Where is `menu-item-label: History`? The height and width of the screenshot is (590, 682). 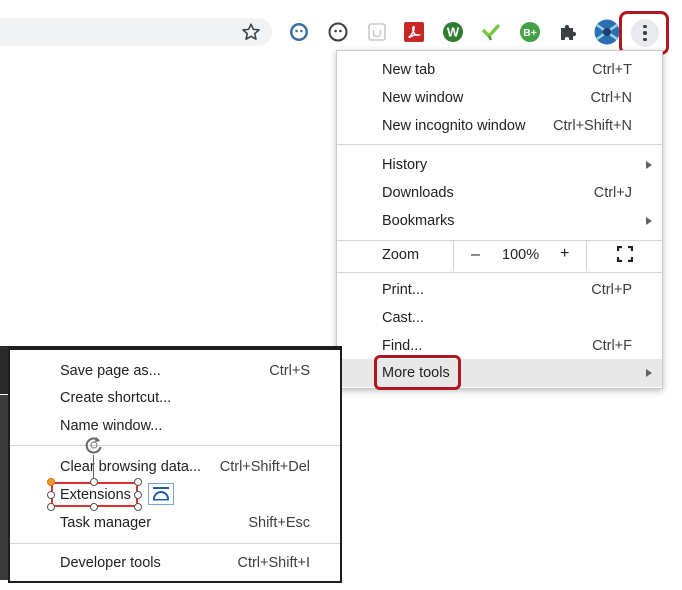
menu-item-label: History is located at coordinates (405, 165).